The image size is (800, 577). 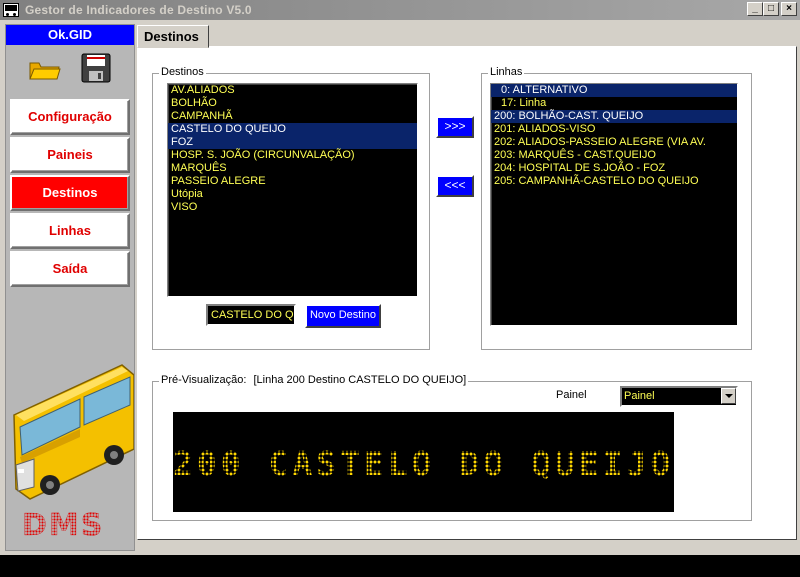 I want to click on list-item: 200: BOLHÃO-CAST. QUEIJO, so click(x=614, y=116).